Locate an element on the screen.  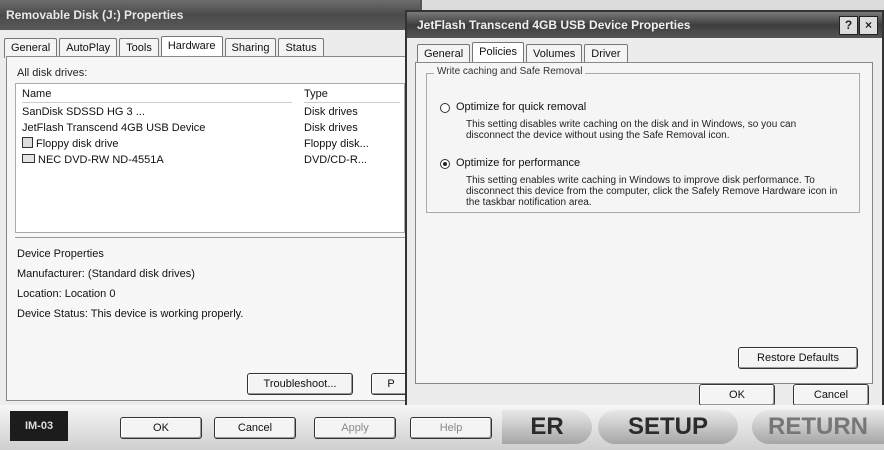
drive-name: JetFlash Transcend 4GB USB Device is located at coordinates (114, 128).